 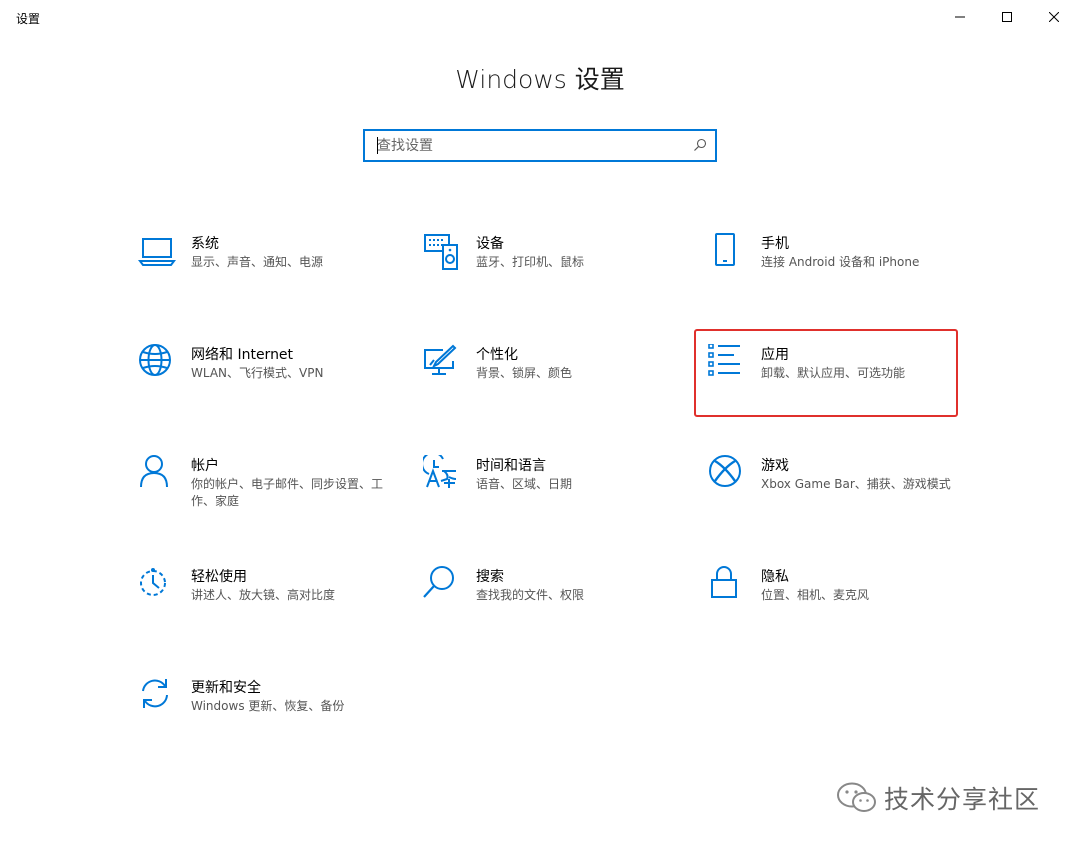 I want to click on category-time-language: 时间和语言 语音、区域、日期, so click(x=554, y=499).